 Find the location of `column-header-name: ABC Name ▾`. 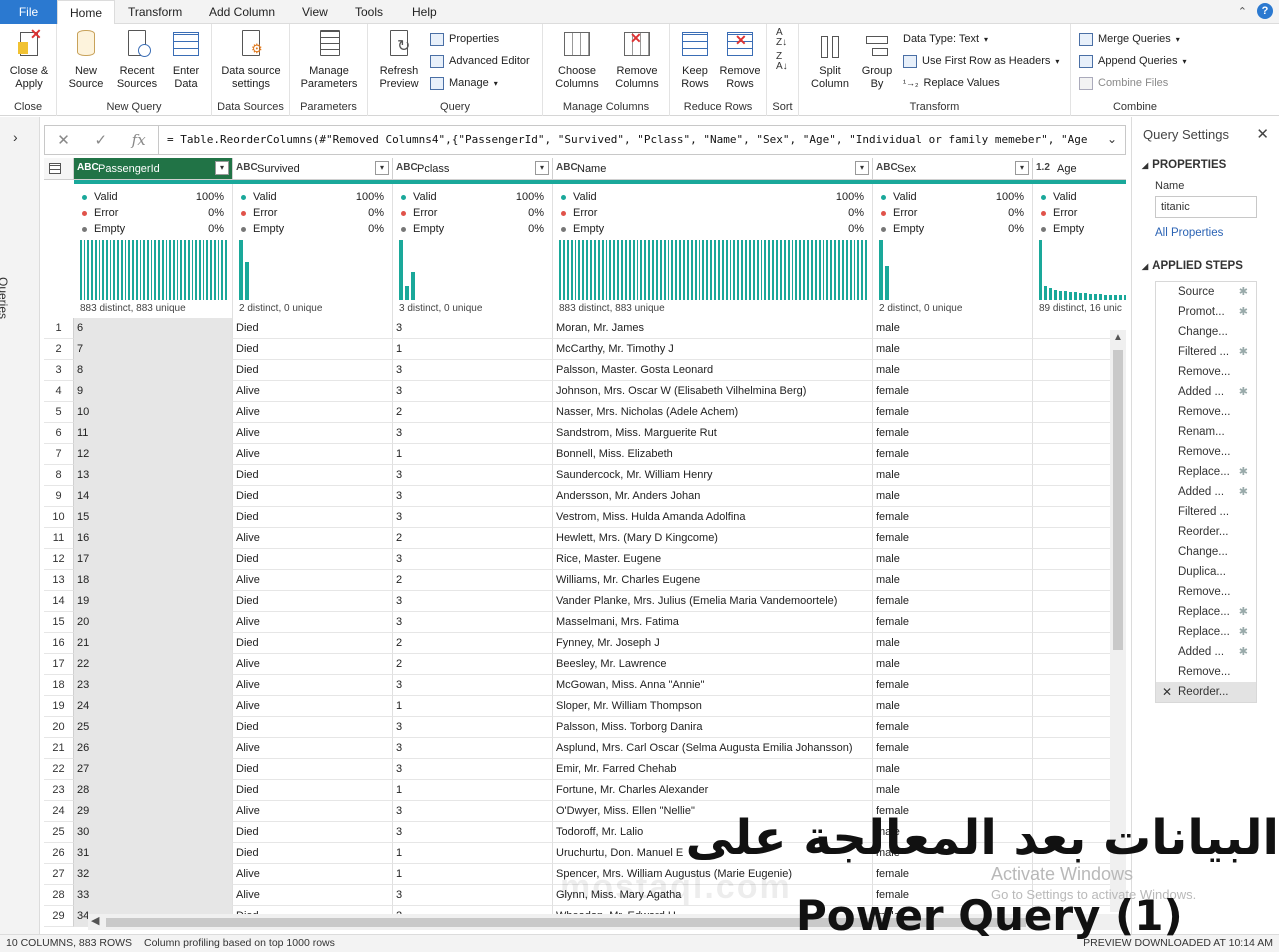

column-header-name: ABC Name ▾ is located at coordinates (713, 169).